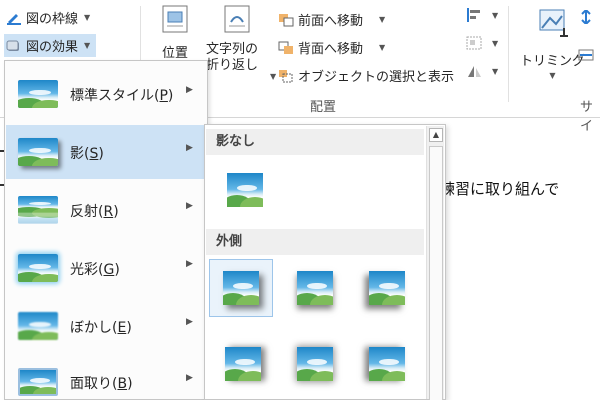  Describe the element at coordinates (87, 154) in the screenshot. I see `menu-item-label: 影(S)` at that location.